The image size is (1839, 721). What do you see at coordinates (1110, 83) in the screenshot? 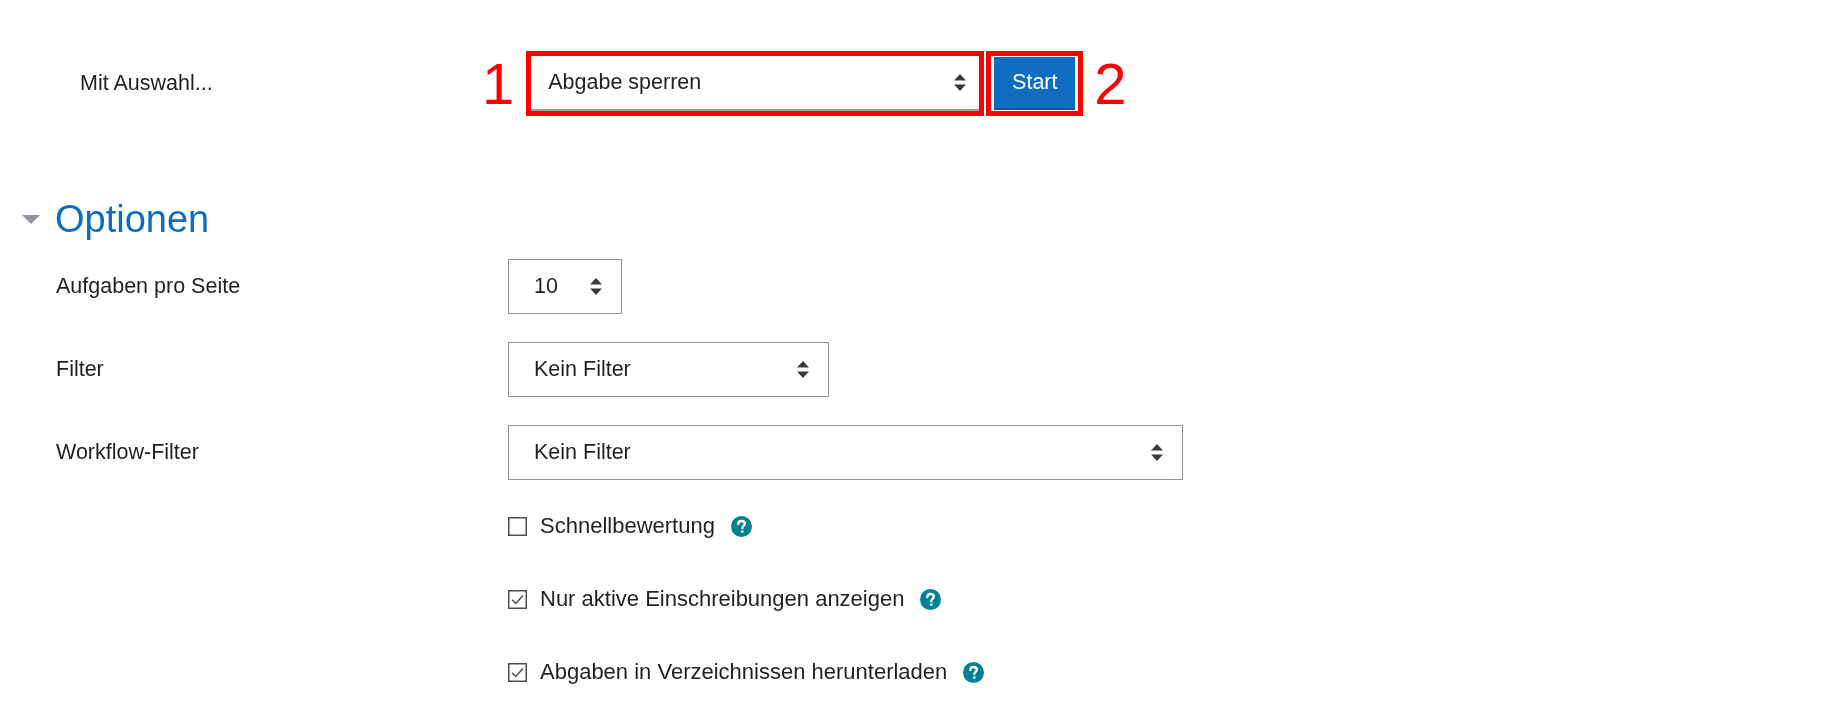
I see `annotation-number: 2` at bounding box center [1110, 83].